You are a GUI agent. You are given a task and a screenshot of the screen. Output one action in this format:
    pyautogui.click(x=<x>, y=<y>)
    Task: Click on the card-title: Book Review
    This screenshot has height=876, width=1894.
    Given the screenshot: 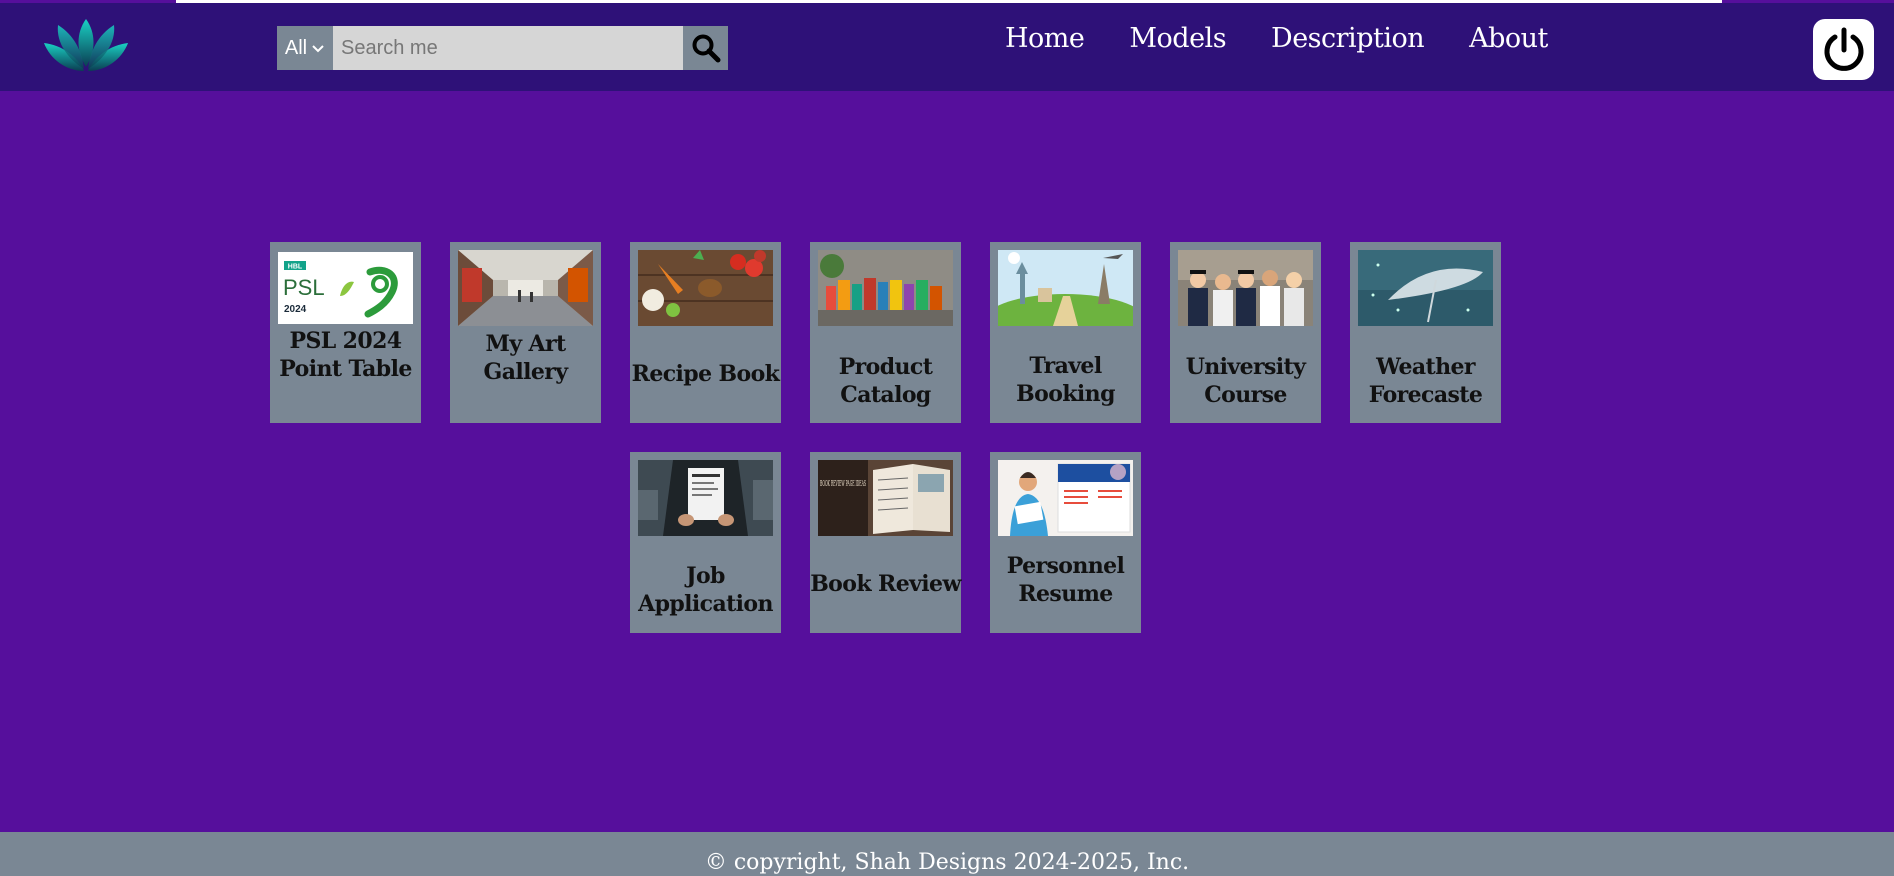 What is the action you would take?
    pyautogui.click(x=885, y=584)
    